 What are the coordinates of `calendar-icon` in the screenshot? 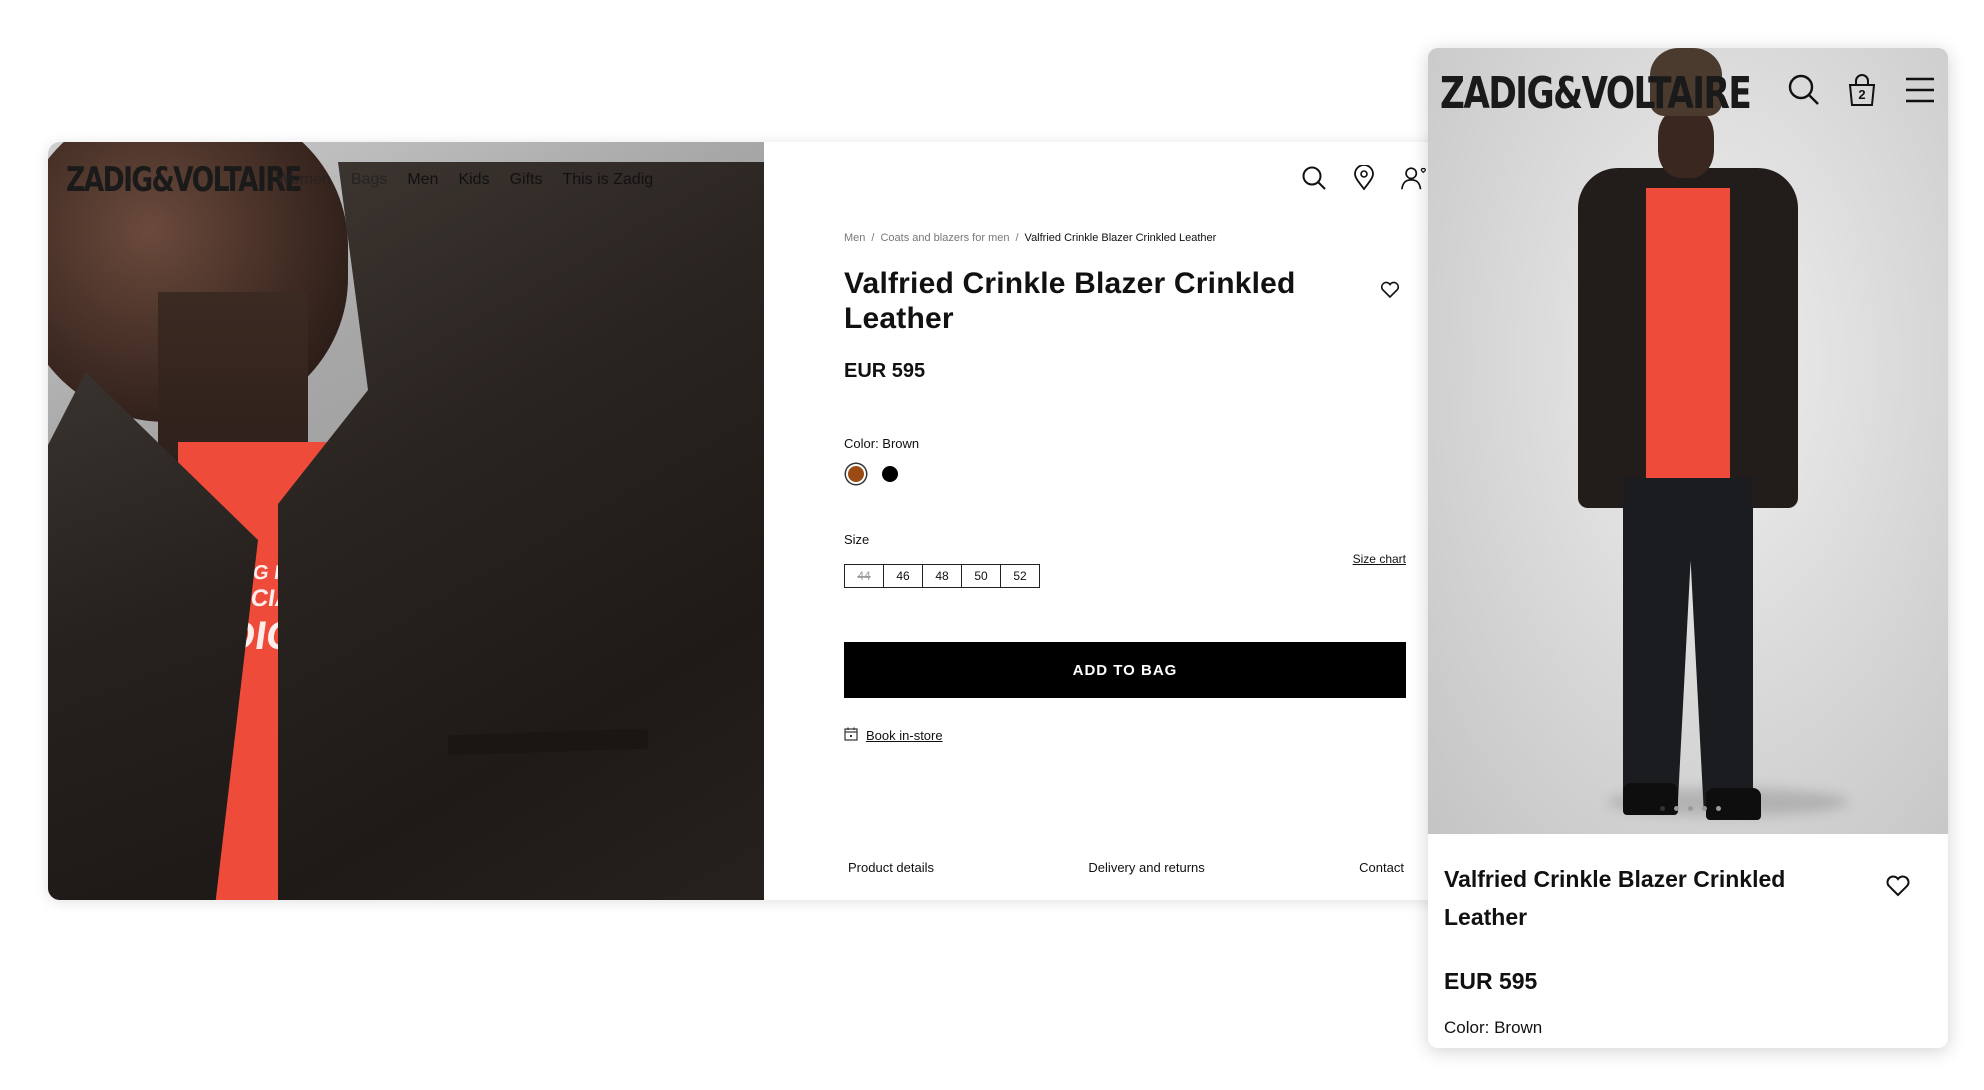 It's located at (851, 735).